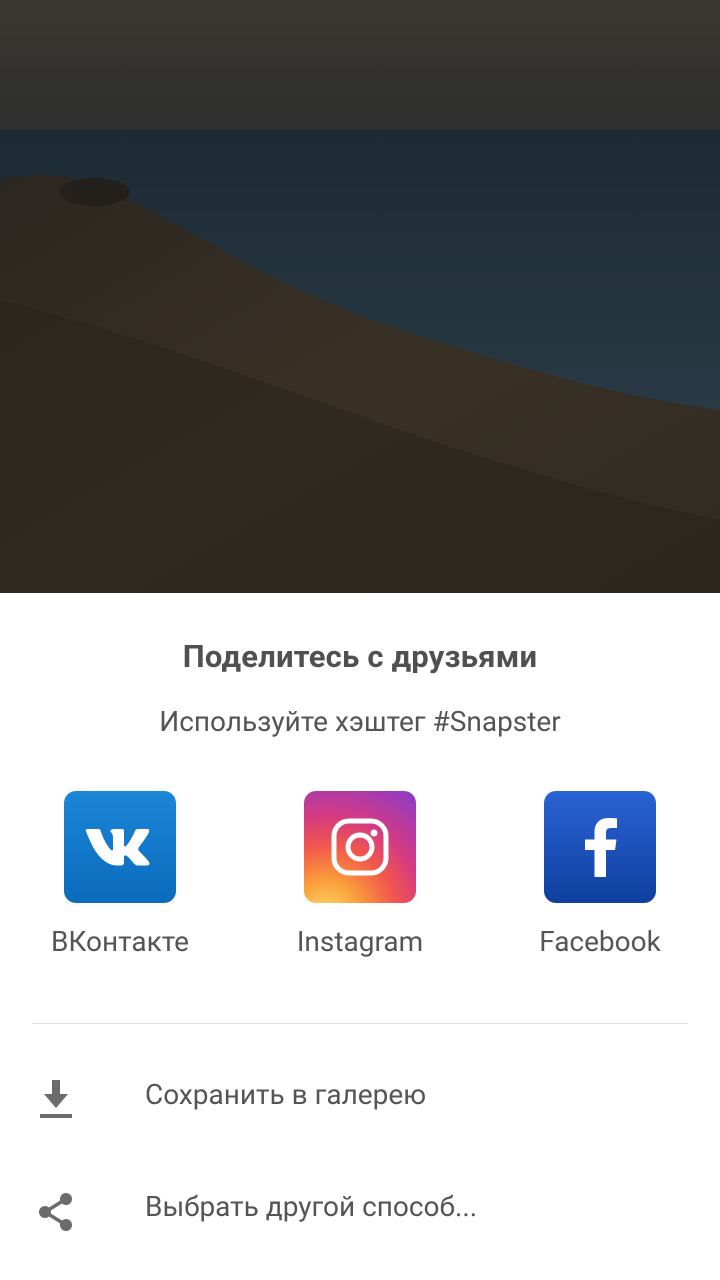 The height and width of the screenshot is (1280, 720). I want to click on save-to-gallery-button: Сохранить в галерею, so click(360, 1098).